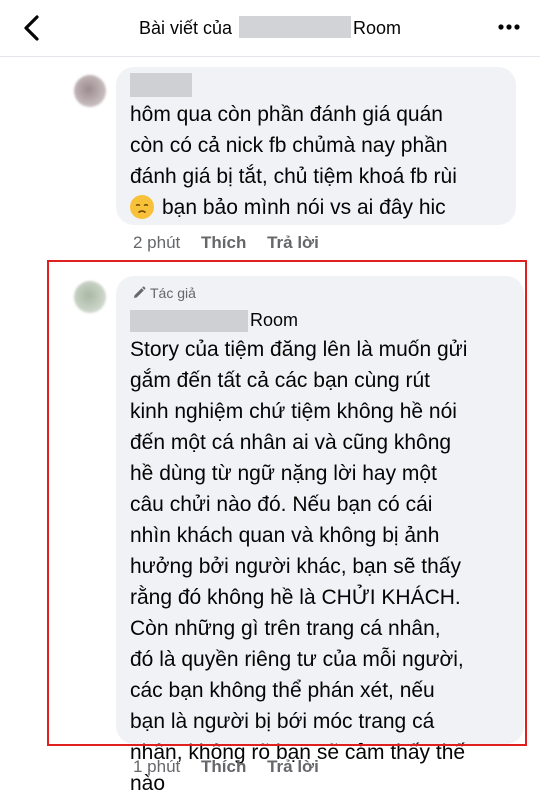  What do you see at coordinates (293, 176) in the screenshot?
I see `comment-line: đánh giá bị tắt, chủ tiệm khoá fb rùi` at bounding box center [293, 176].